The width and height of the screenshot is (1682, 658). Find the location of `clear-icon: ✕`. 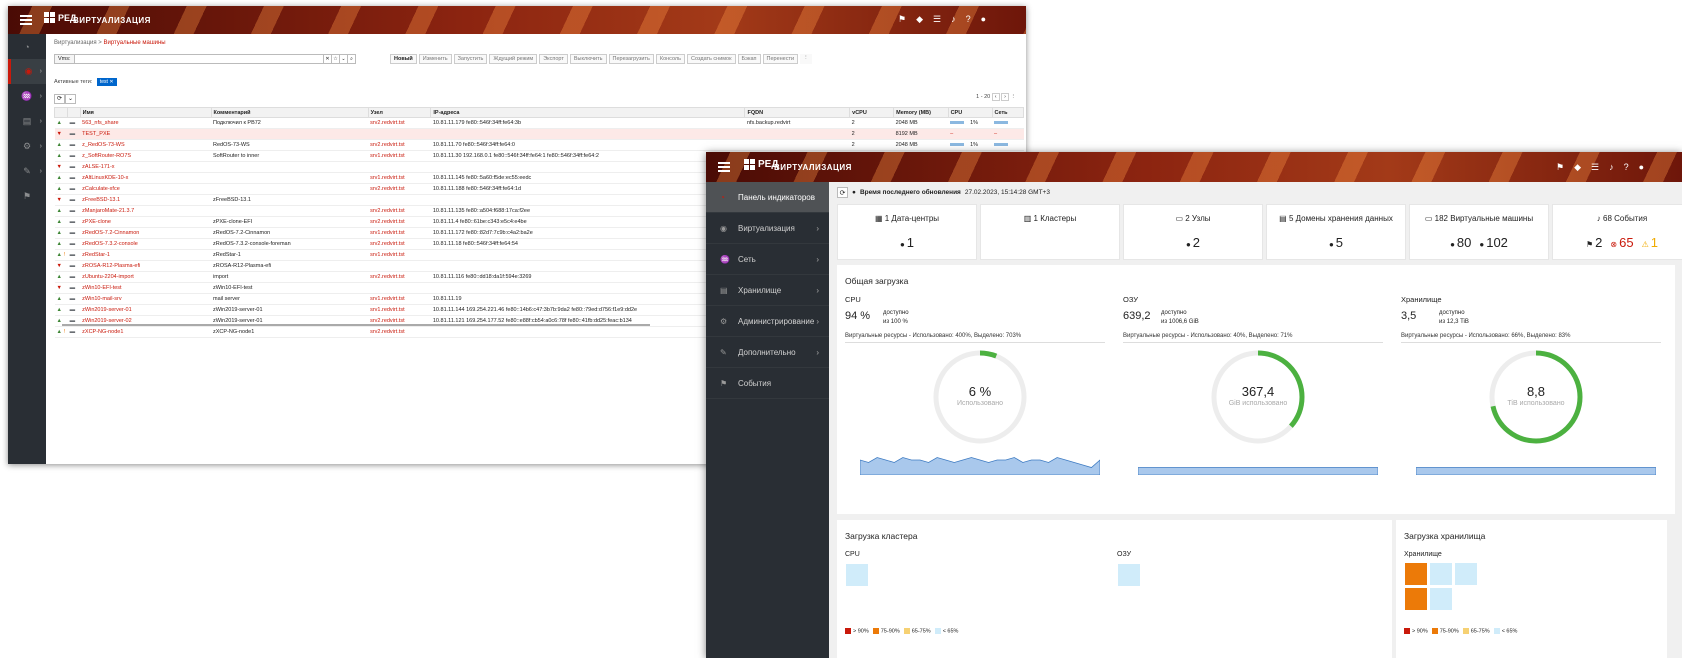

clear-icon: ✕ is located at coordinates (327, 59).